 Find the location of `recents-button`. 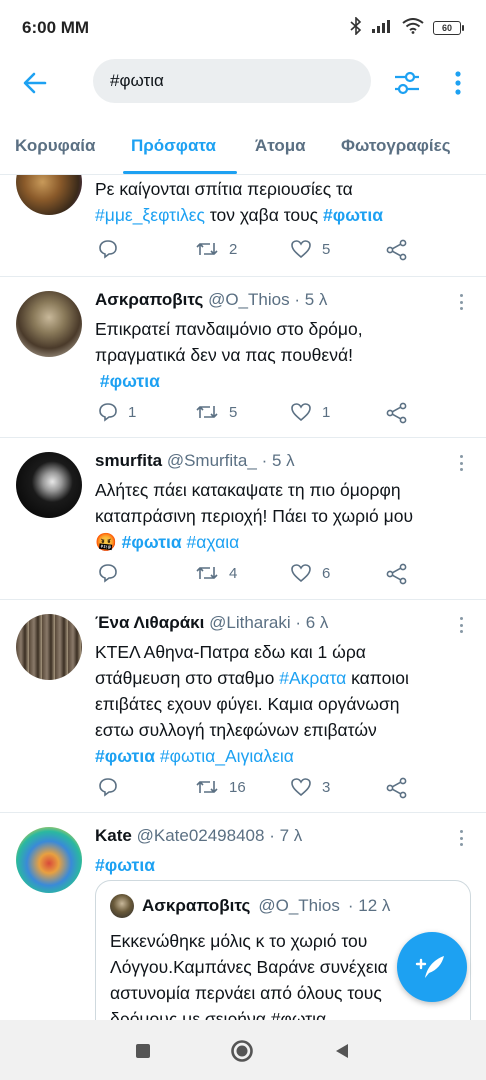

recents-button is located at coordinates (143, 1051).